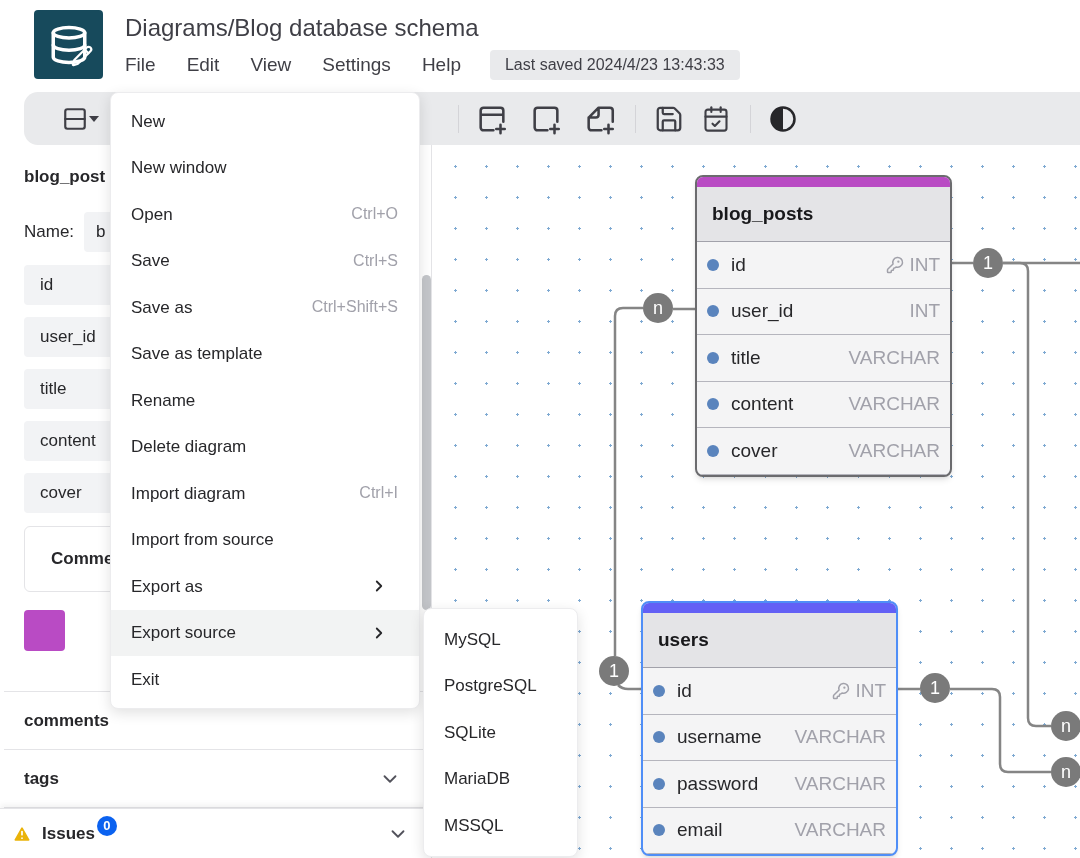 The image size is (1080, 858). Describe the element at coordinates (140, 65) in the screenshot. I see `menu-bar-item: File` at that location.